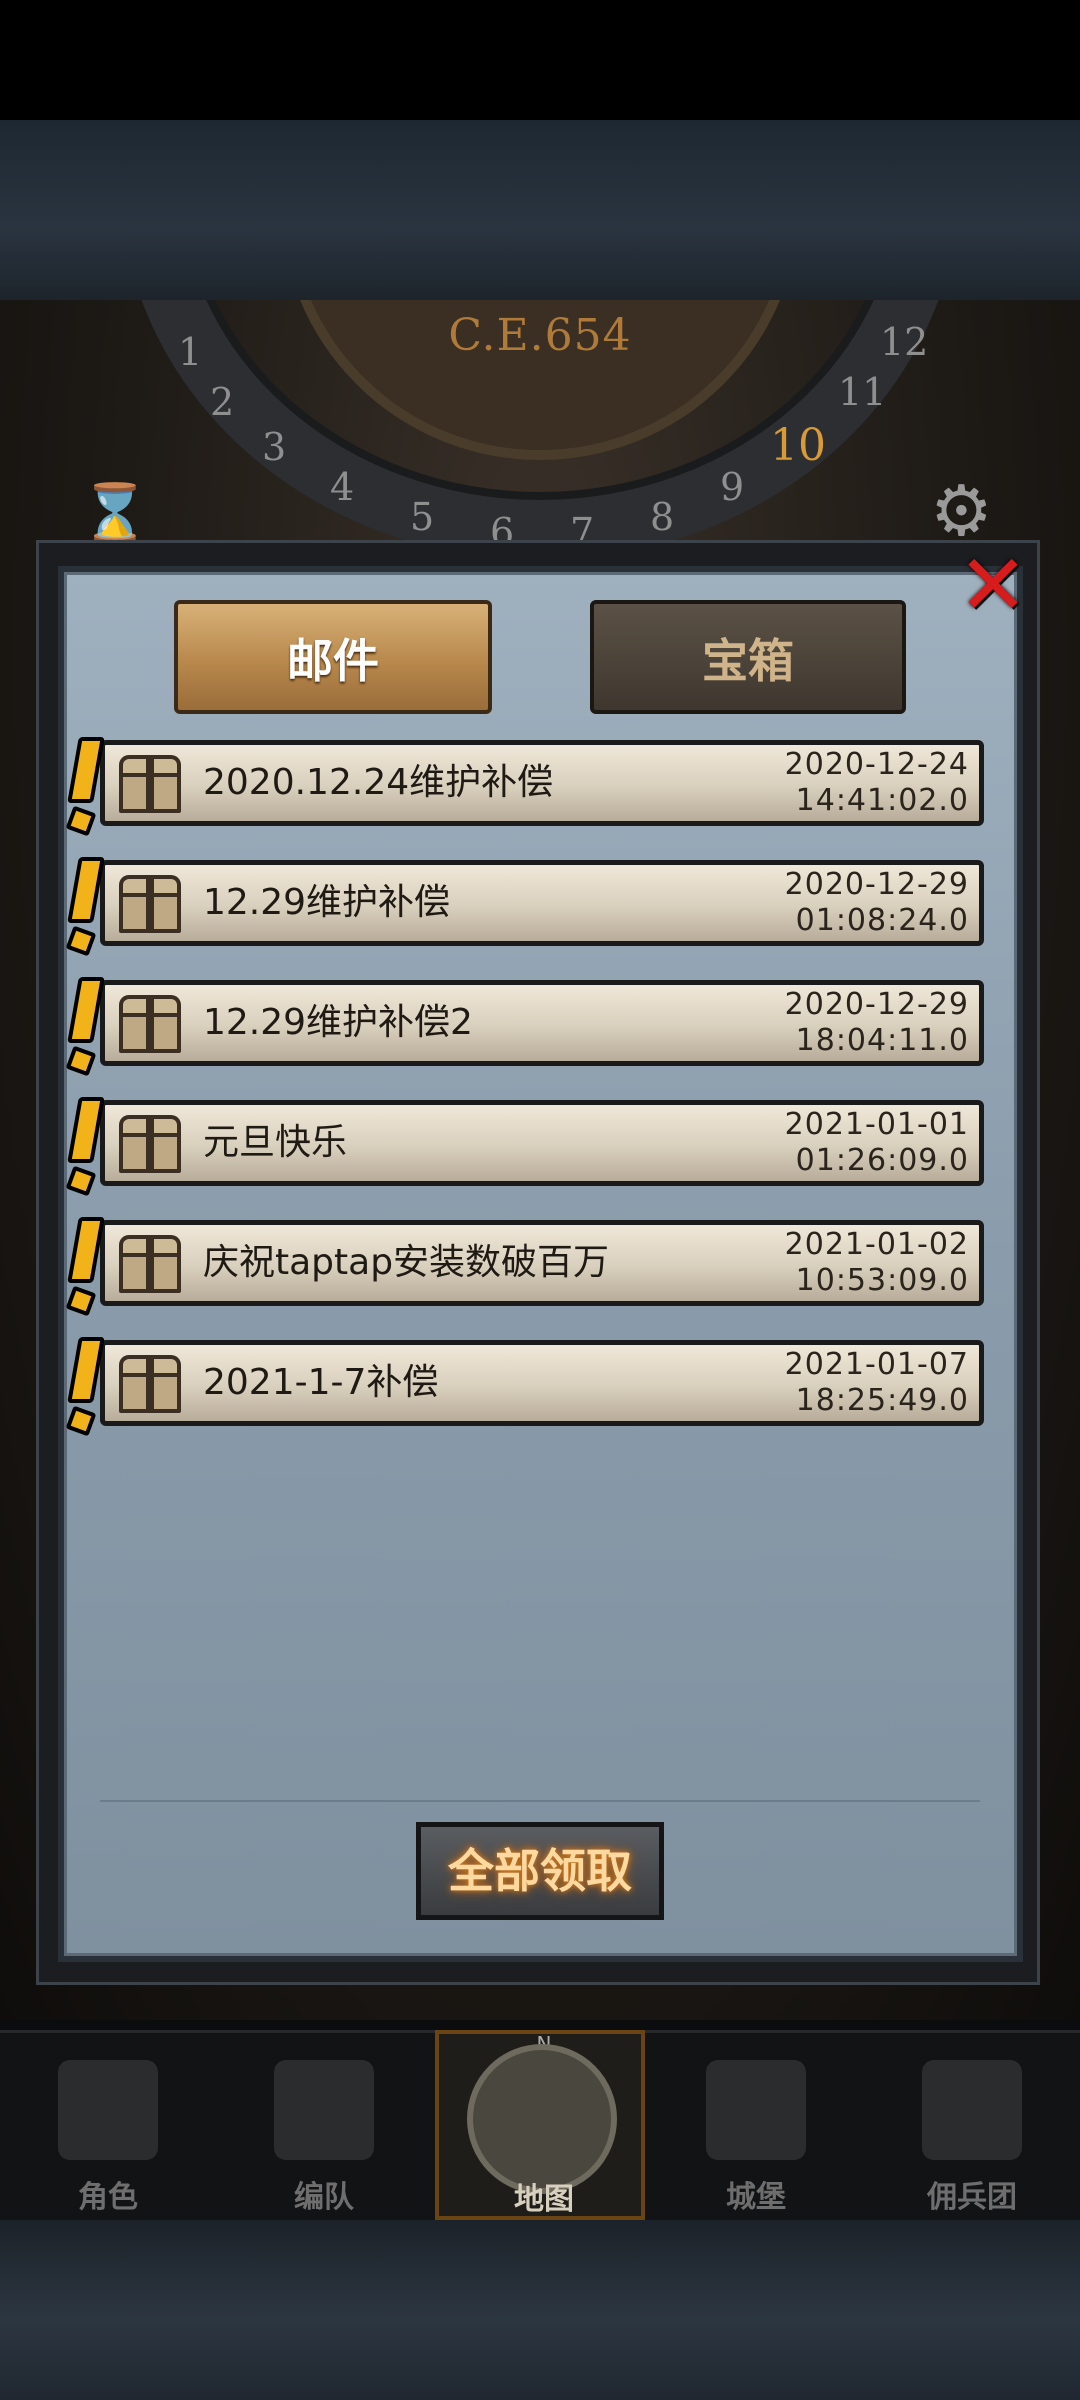 The height and width of the screenshot is (2400, 1080). I want to click on status-bar, so click(540, 60).